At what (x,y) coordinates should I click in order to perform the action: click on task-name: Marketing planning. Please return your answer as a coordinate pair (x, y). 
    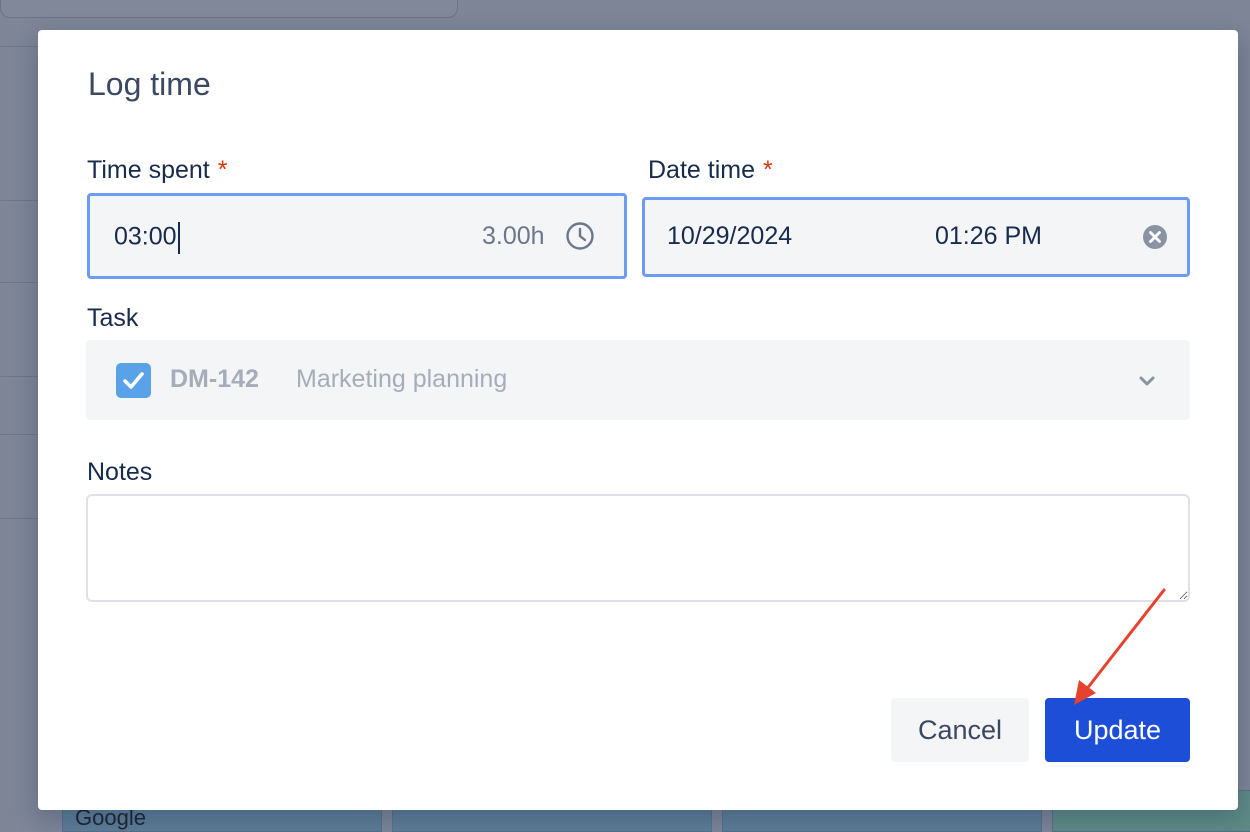
    Looking at the image, I should click on (402, 379).